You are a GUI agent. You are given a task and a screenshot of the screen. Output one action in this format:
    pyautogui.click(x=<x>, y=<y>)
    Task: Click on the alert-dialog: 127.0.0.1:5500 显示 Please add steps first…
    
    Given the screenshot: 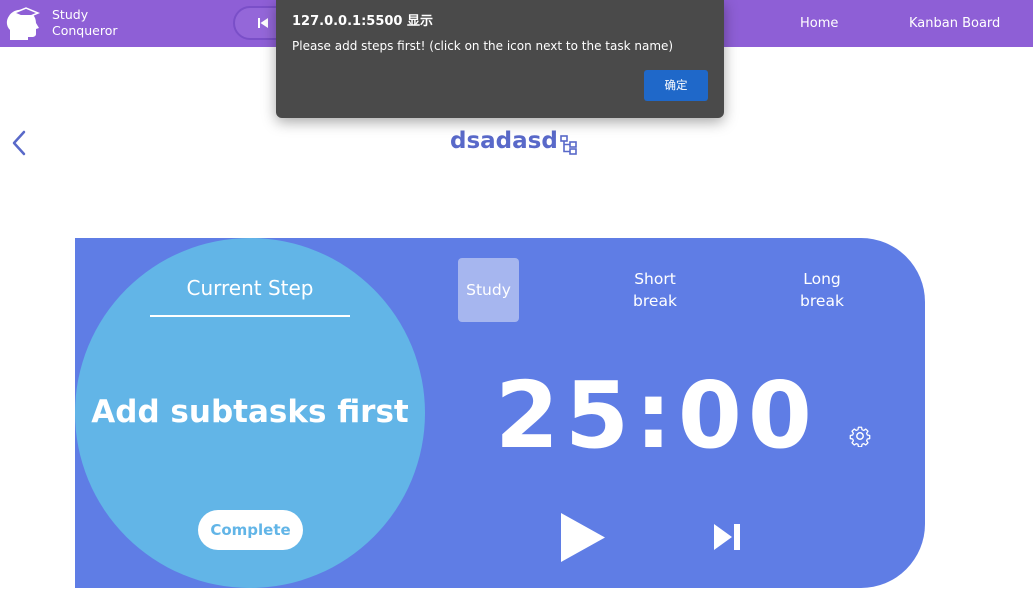 What is the action you would take?
    pyautogui.click(x=500, y=59)
    